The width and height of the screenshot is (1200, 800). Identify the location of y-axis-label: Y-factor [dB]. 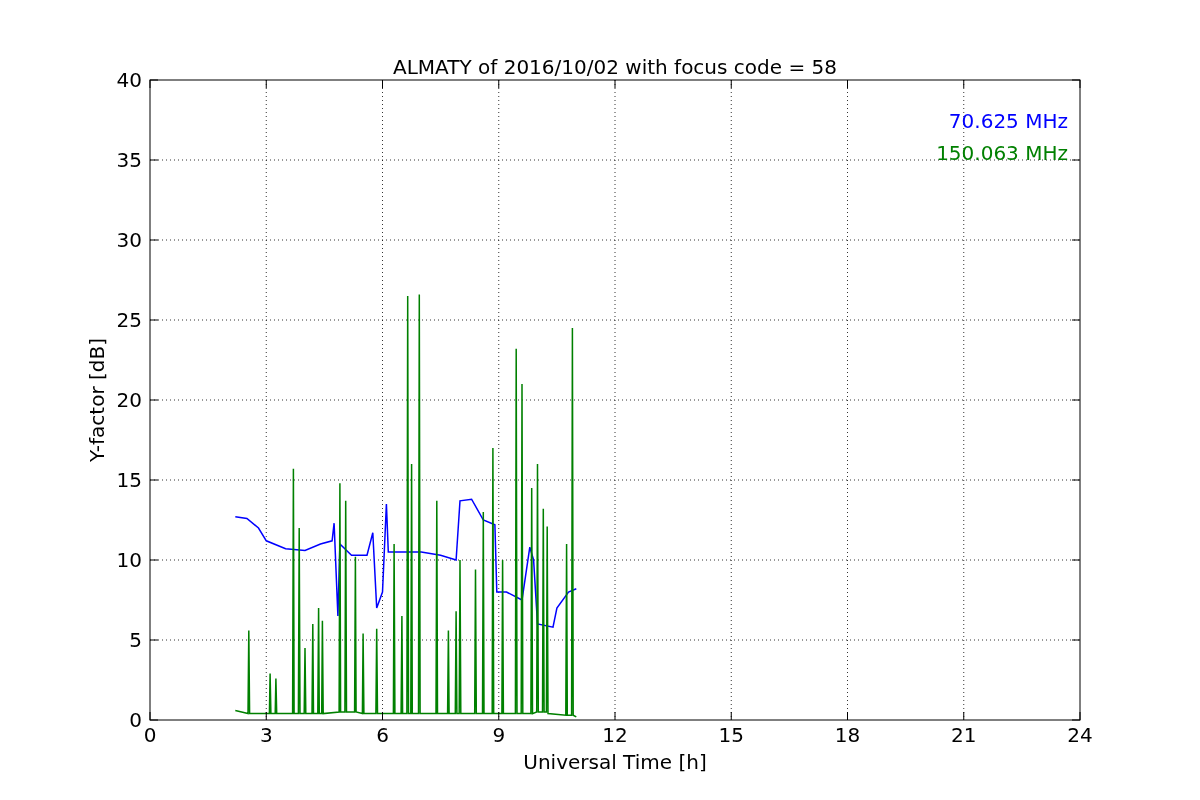
(97, 400).